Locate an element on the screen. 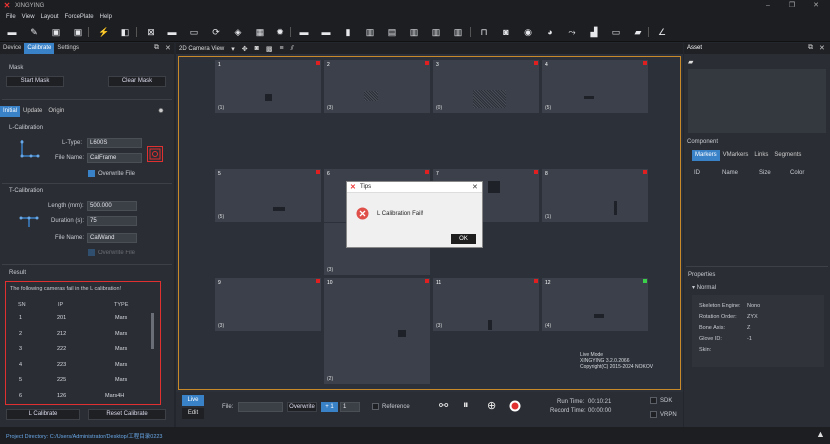 This screenshot has width=830, height=444. minimize-icon: – is located at coordinates (768, 6).